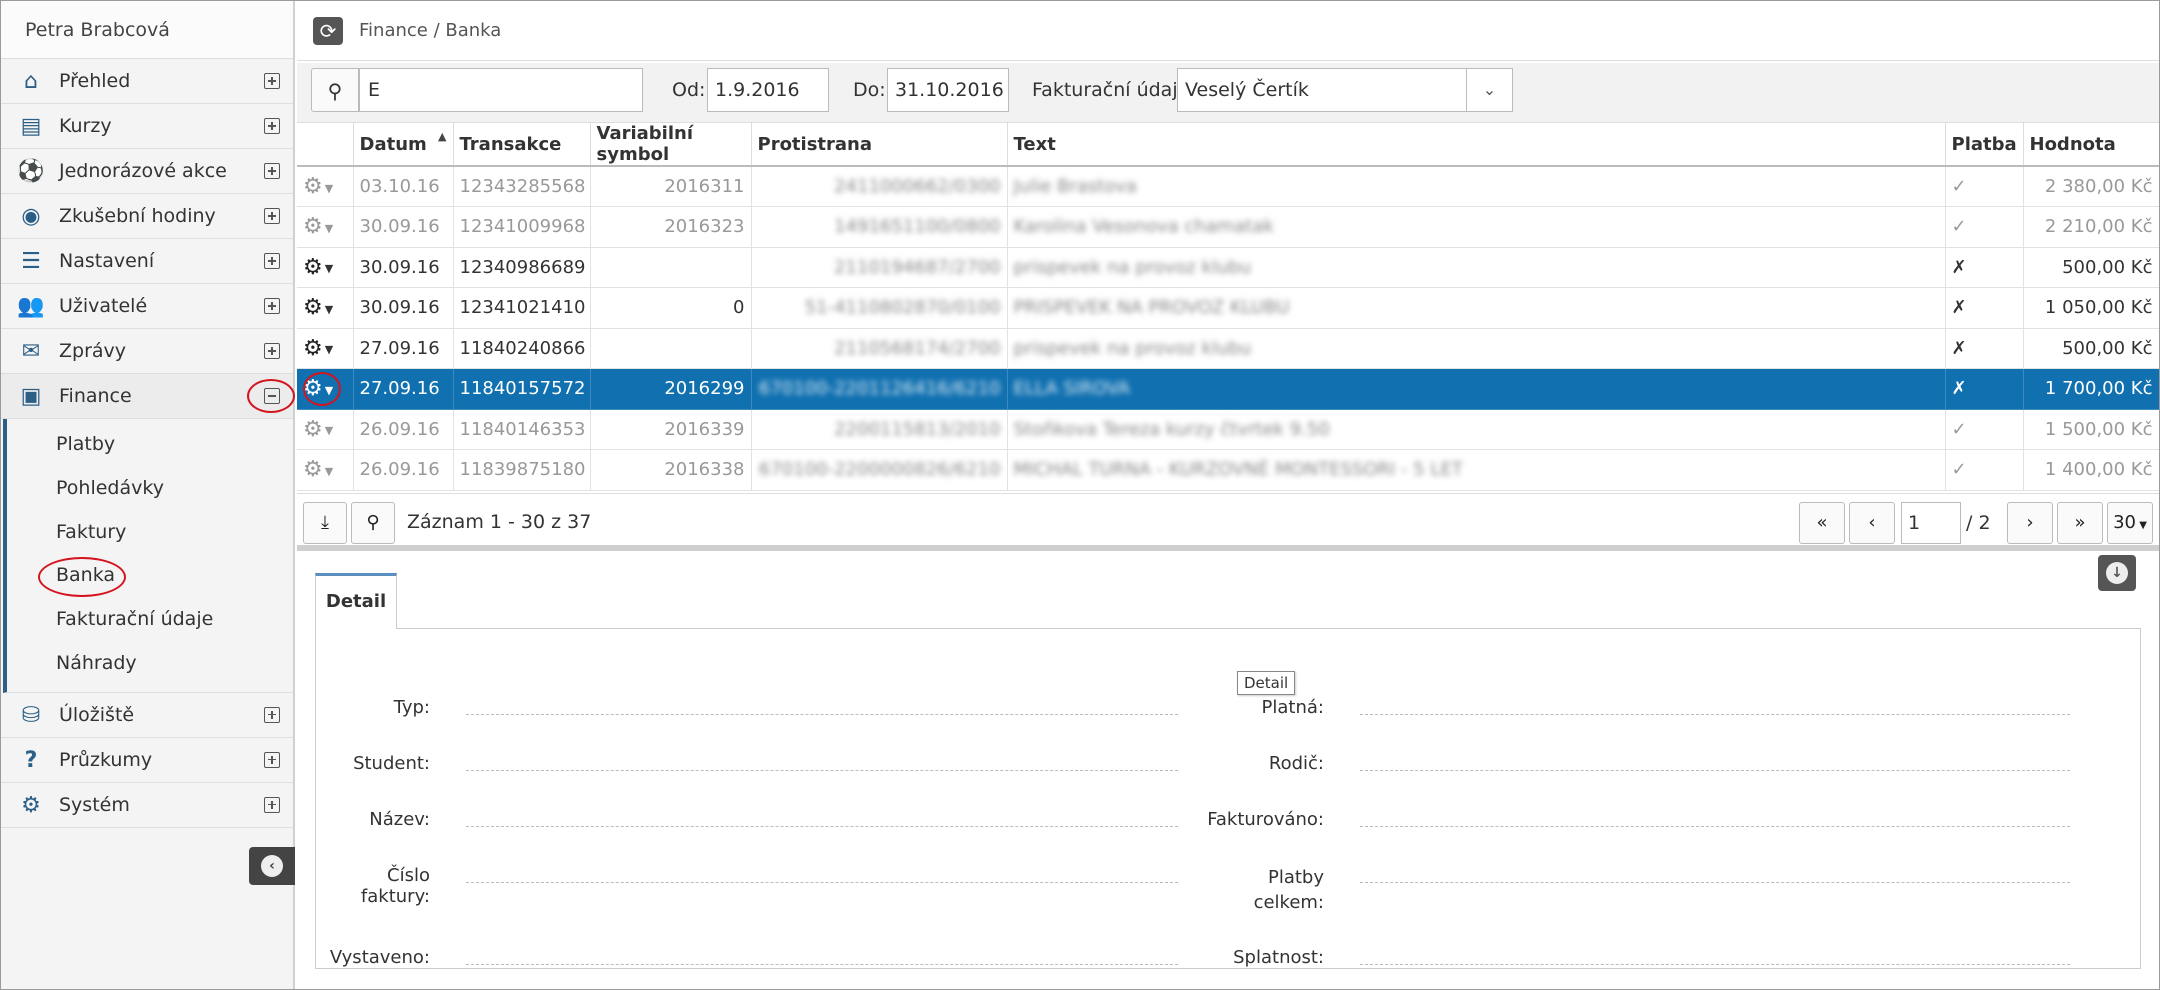 This screenshot has width=2160, height=990. What do you see at coordinates (31, 351) in the screenshot?
I see `envelope-icon: ✉` at bounding box center [31, 351].